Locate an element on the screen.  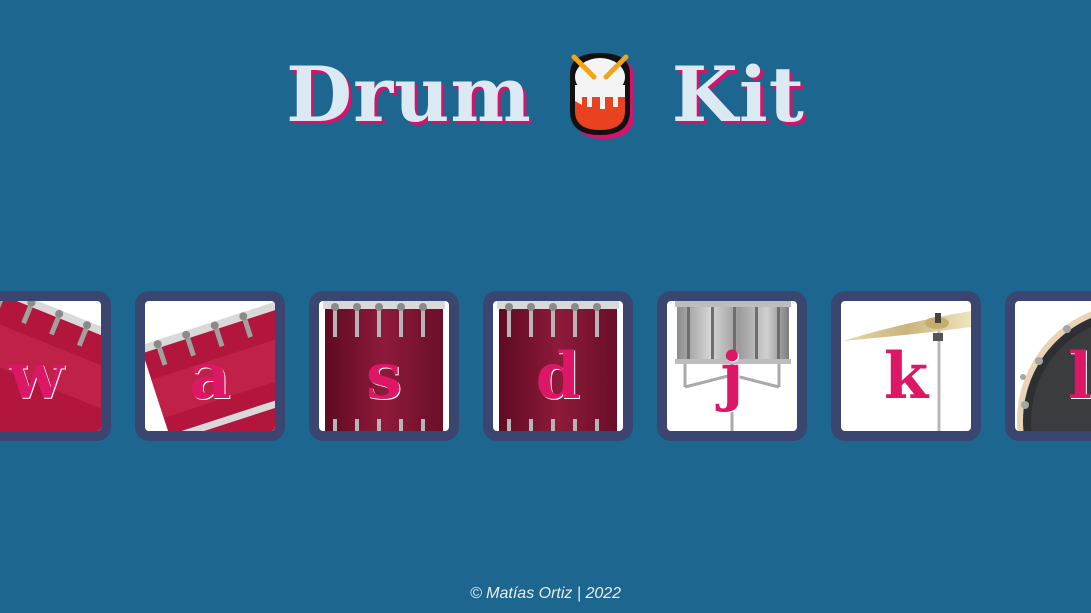
title-word-kit: Kit is located at coordinates (738, 94).